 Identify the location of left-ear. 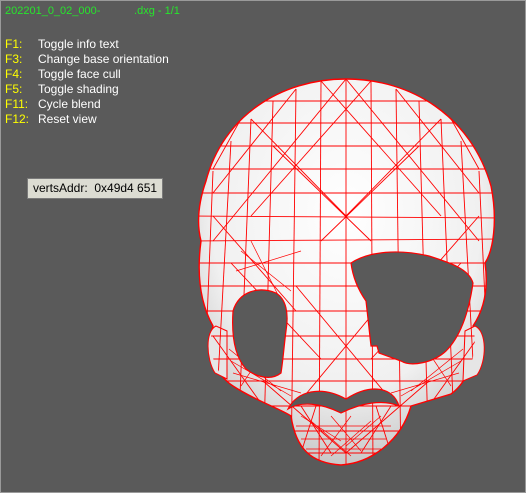
(217, 352).